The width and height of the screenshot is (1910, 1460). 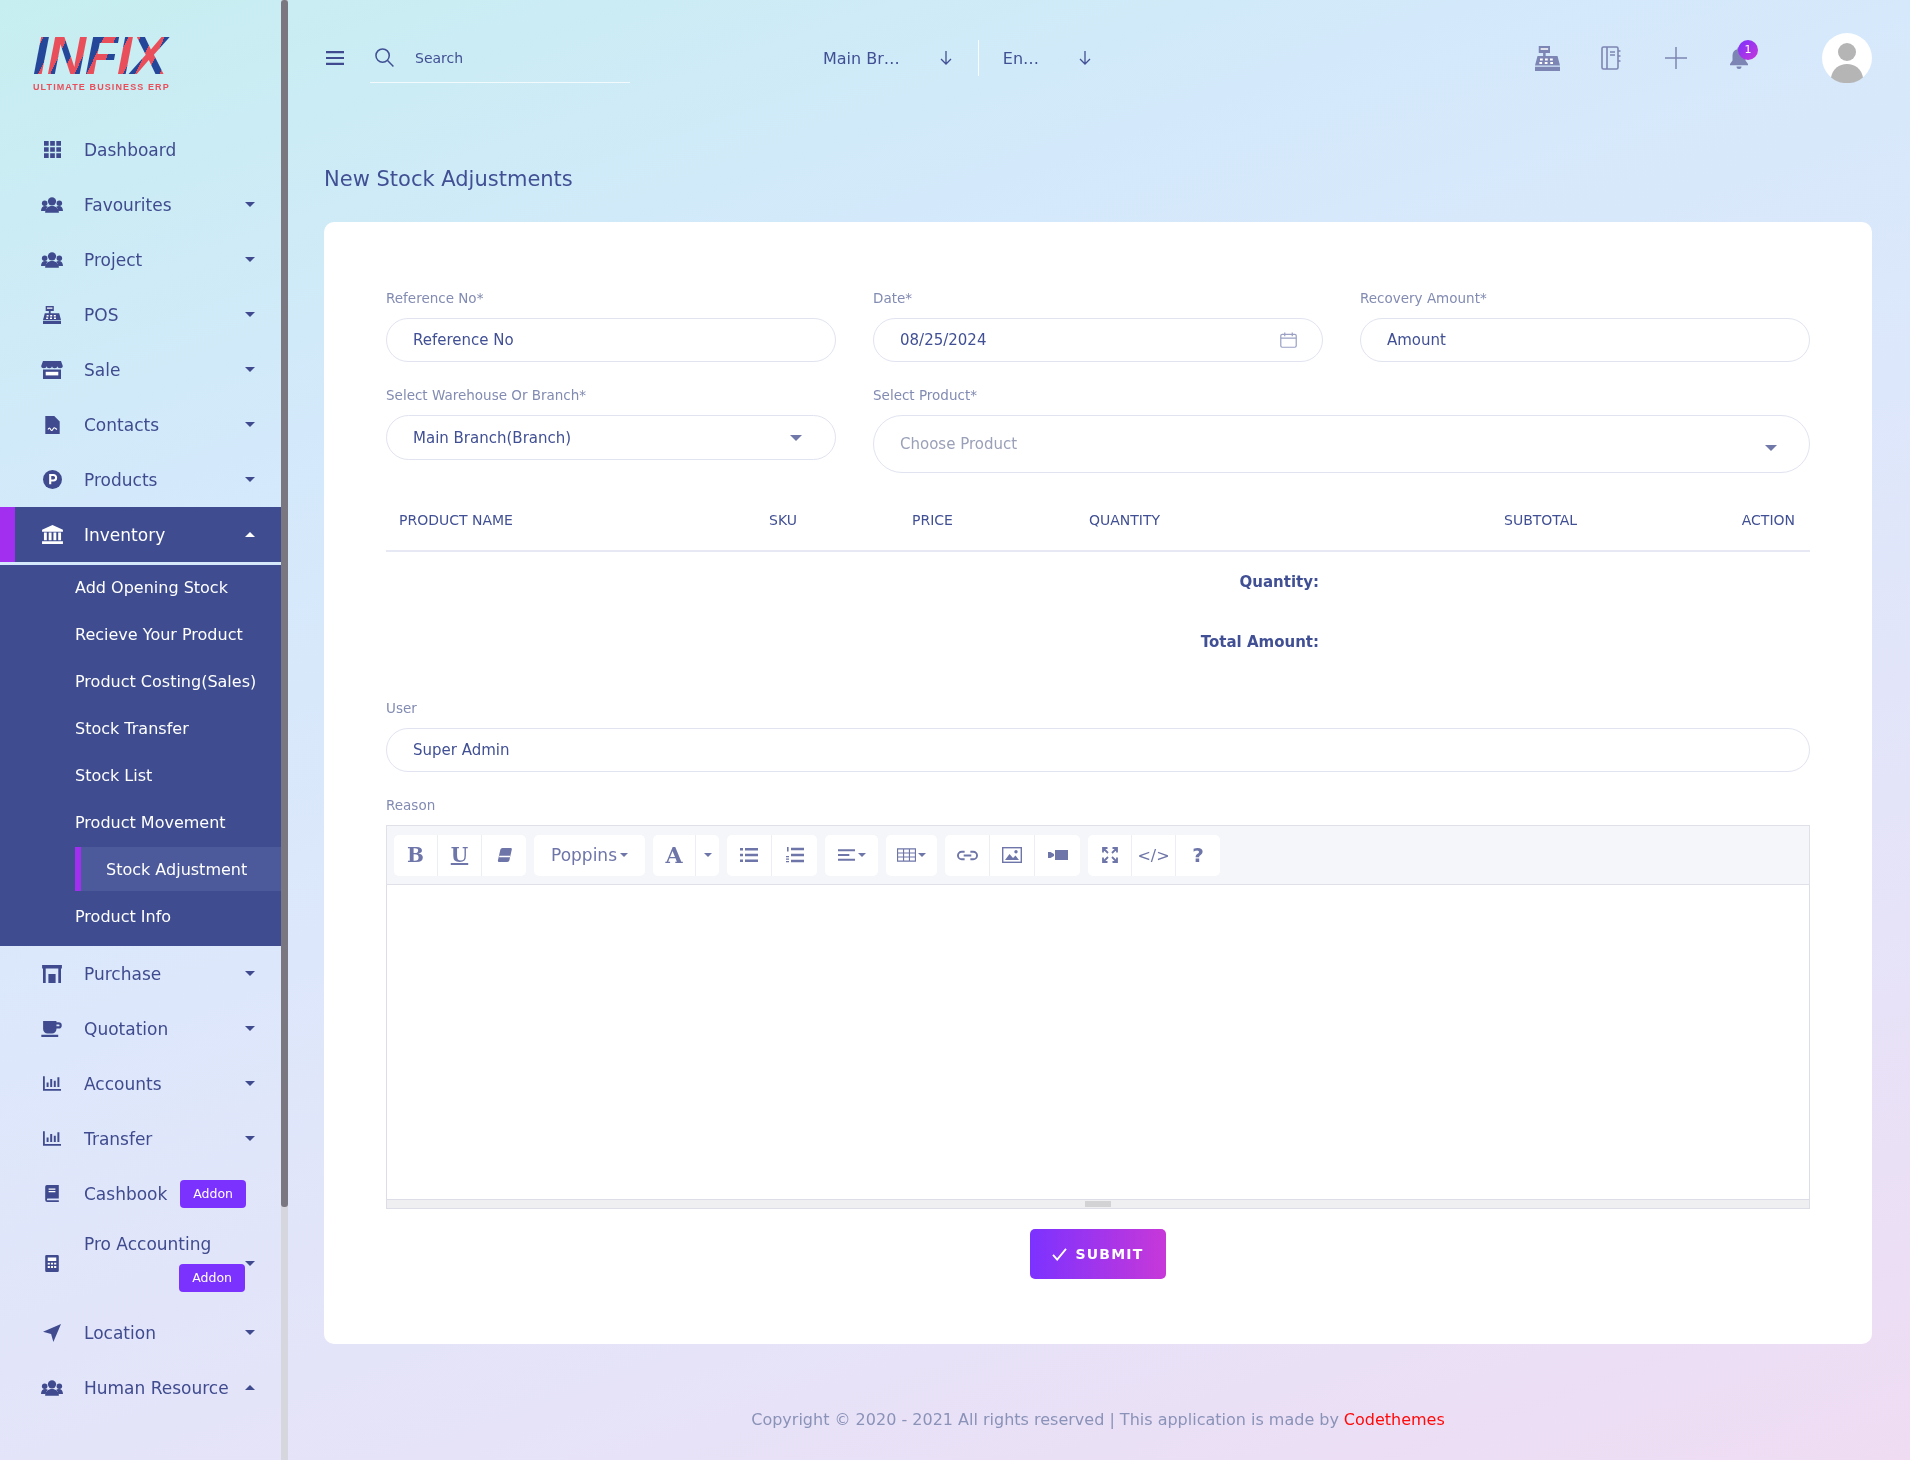 I want to click on column-header: ACTION, so click(x=1768, y=520).